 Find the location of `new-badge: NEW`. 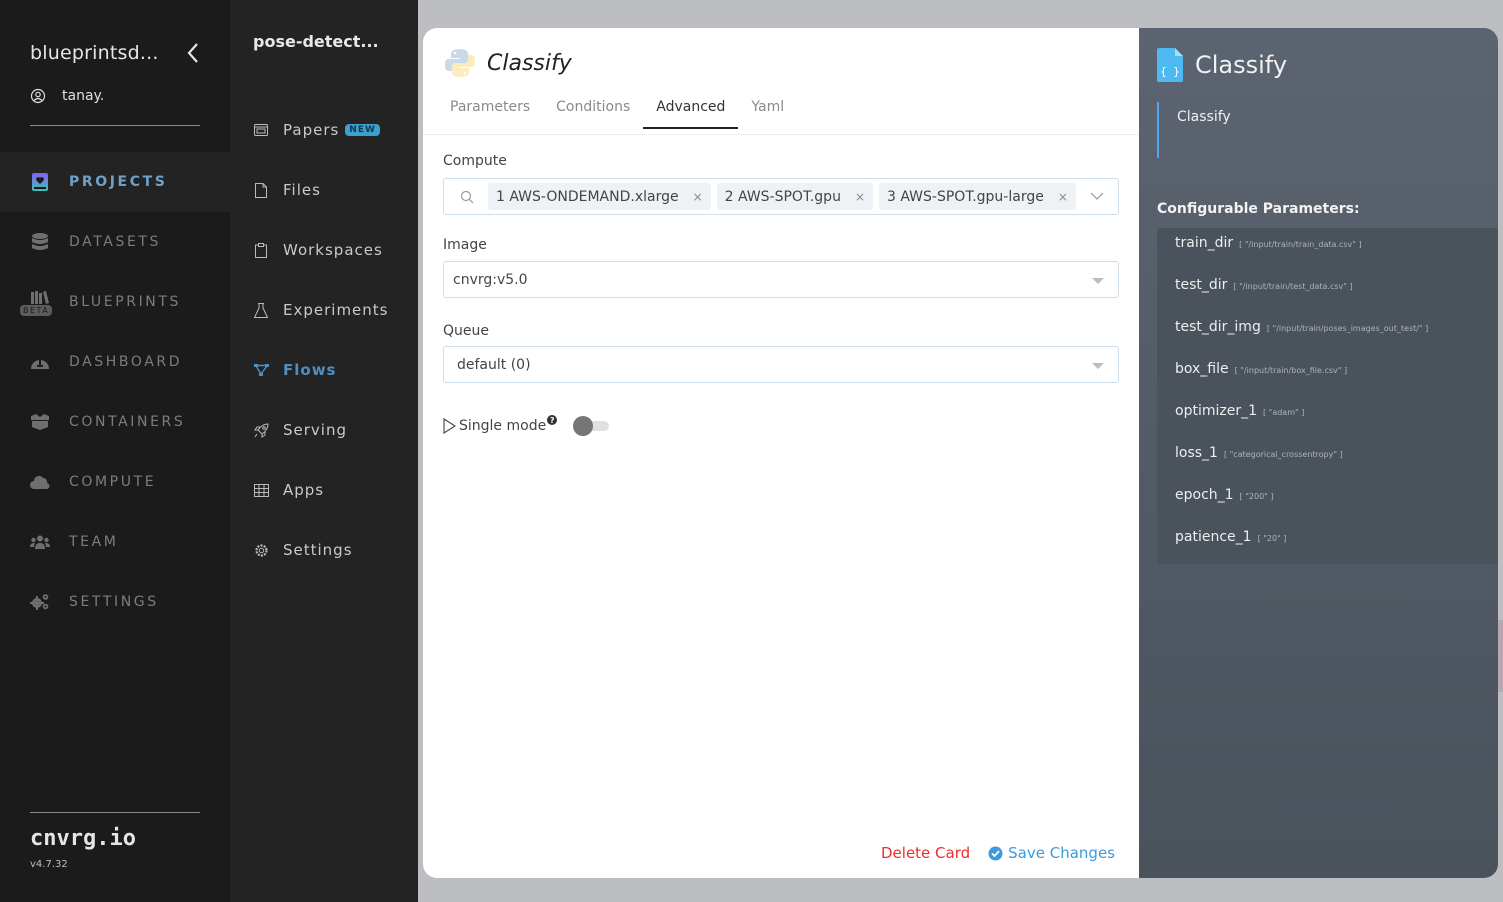

new-badge: NEW is located at coordinates (362, 130).